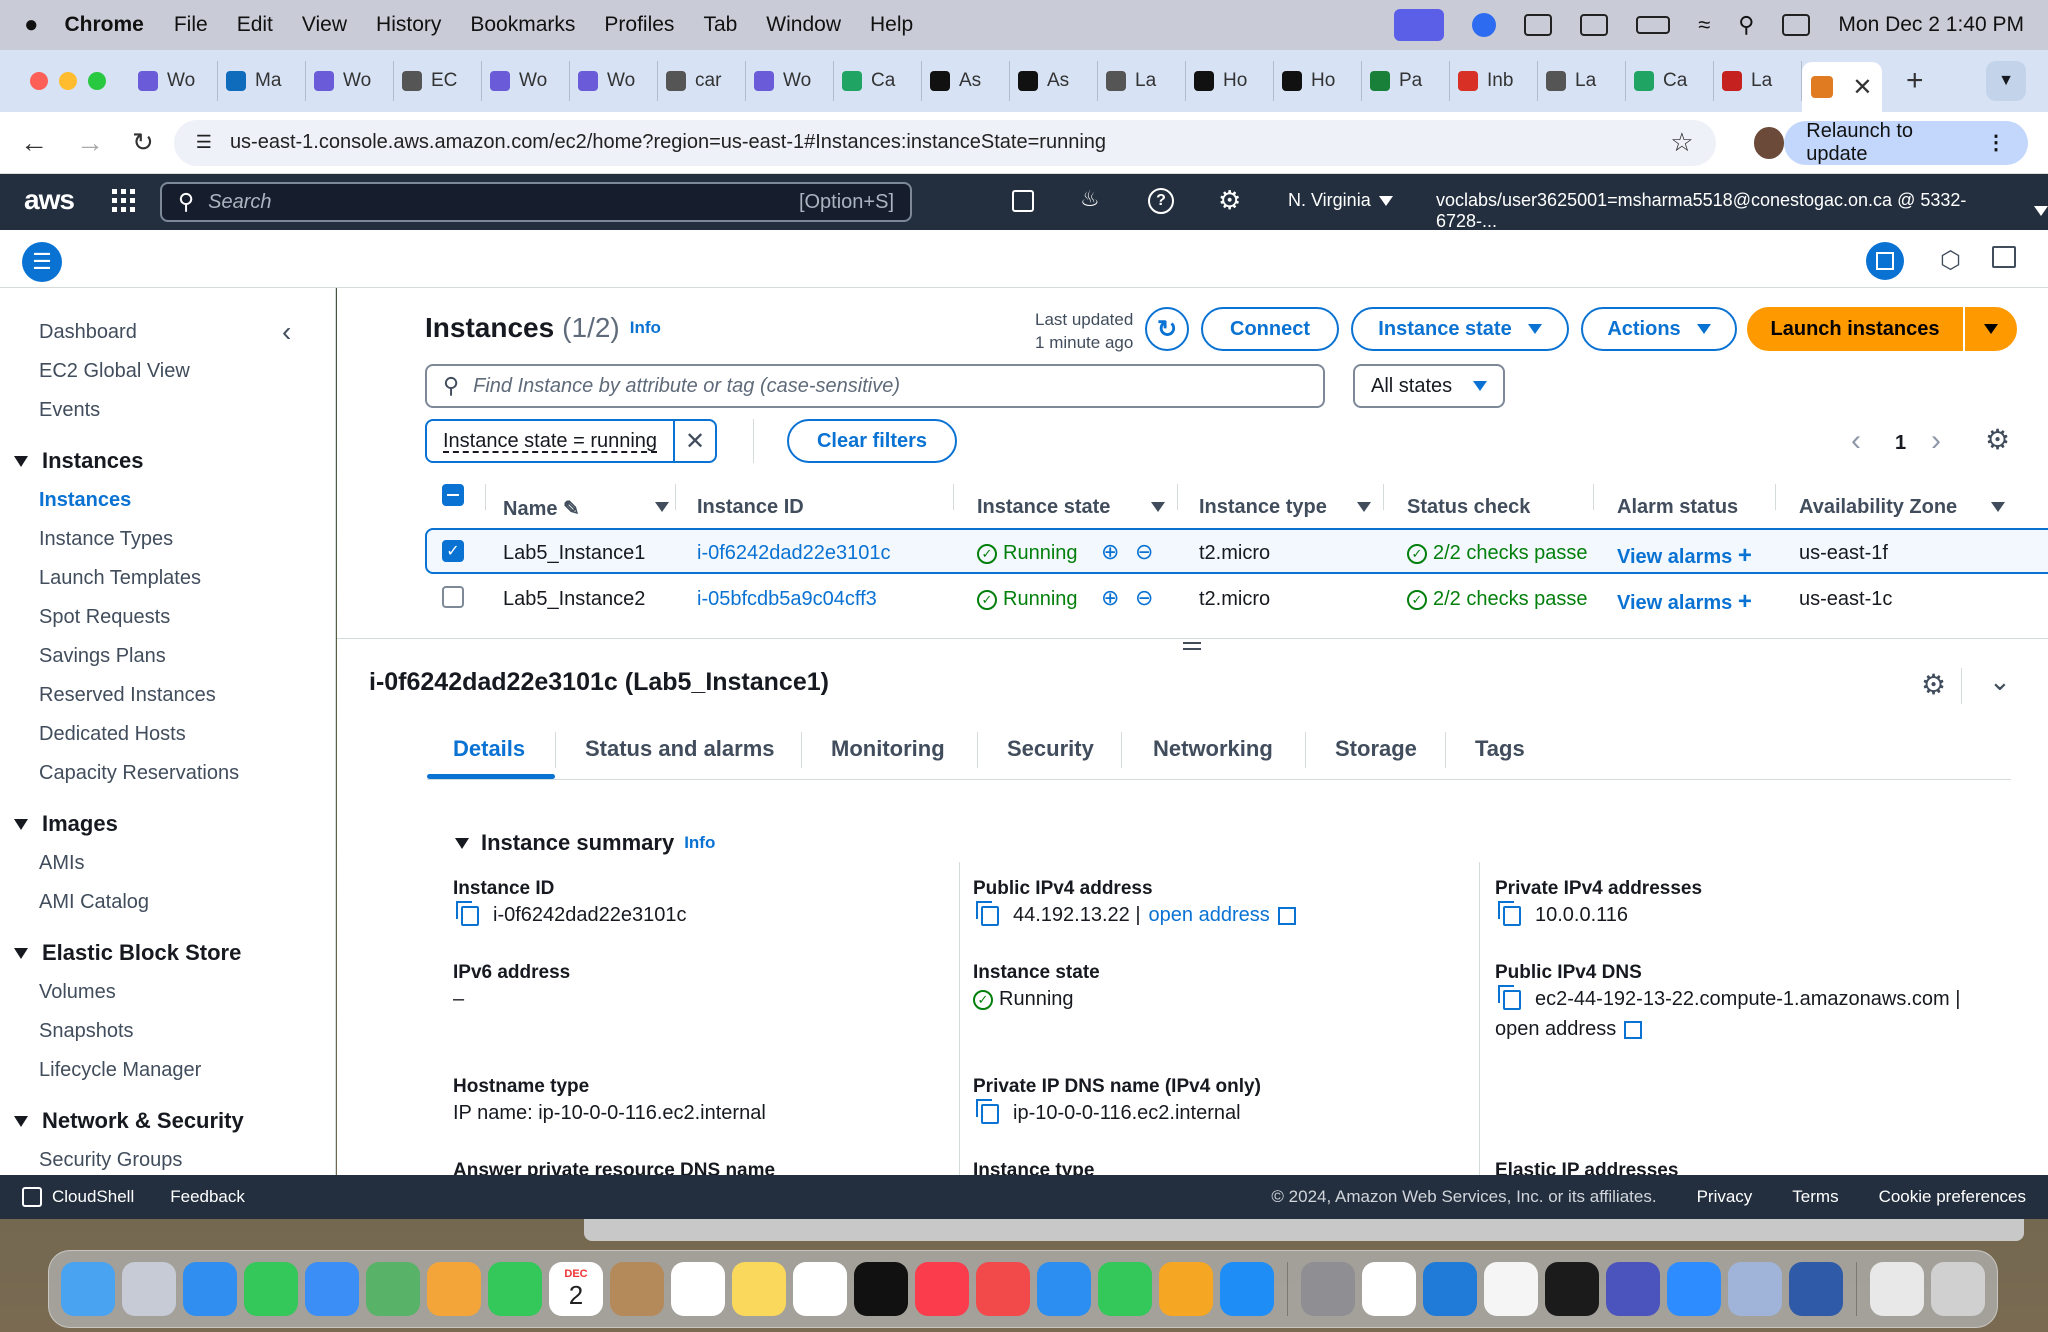  What do you see at coordinates (102, 656) in the screenshot?
I see `sidebar-item-savings-plans: Savings Plans` at bounding box center [102, 656].